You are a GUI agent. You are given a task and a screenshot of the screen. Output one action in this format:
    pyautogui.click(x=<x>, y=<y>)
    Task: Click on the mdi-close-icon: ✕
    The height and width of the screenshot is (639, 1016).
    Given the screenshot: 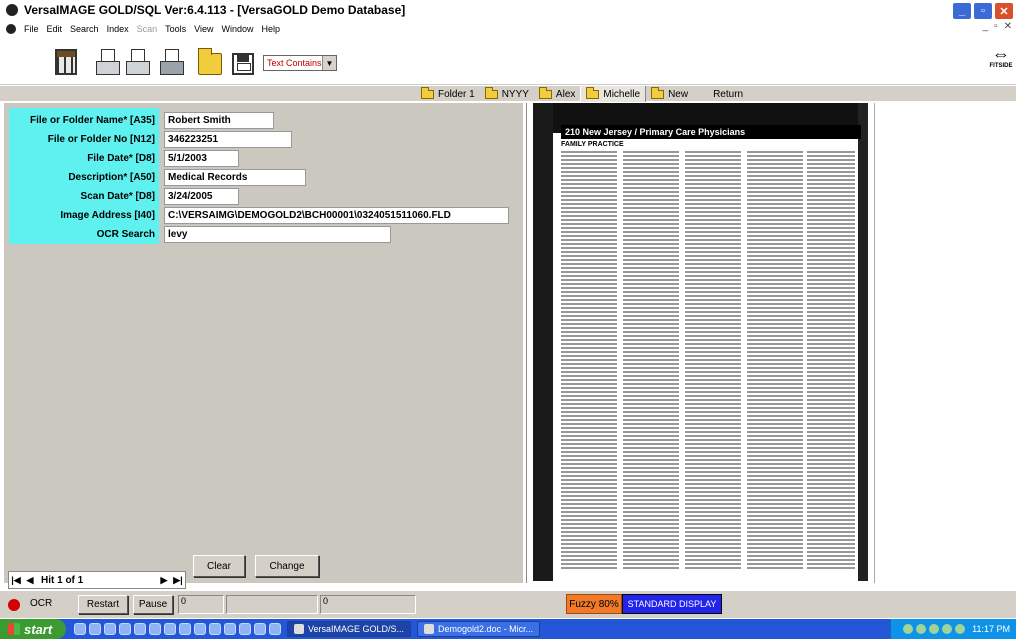 What is the action you would take?
    pyautogui.click(x=1008, y=26)
    